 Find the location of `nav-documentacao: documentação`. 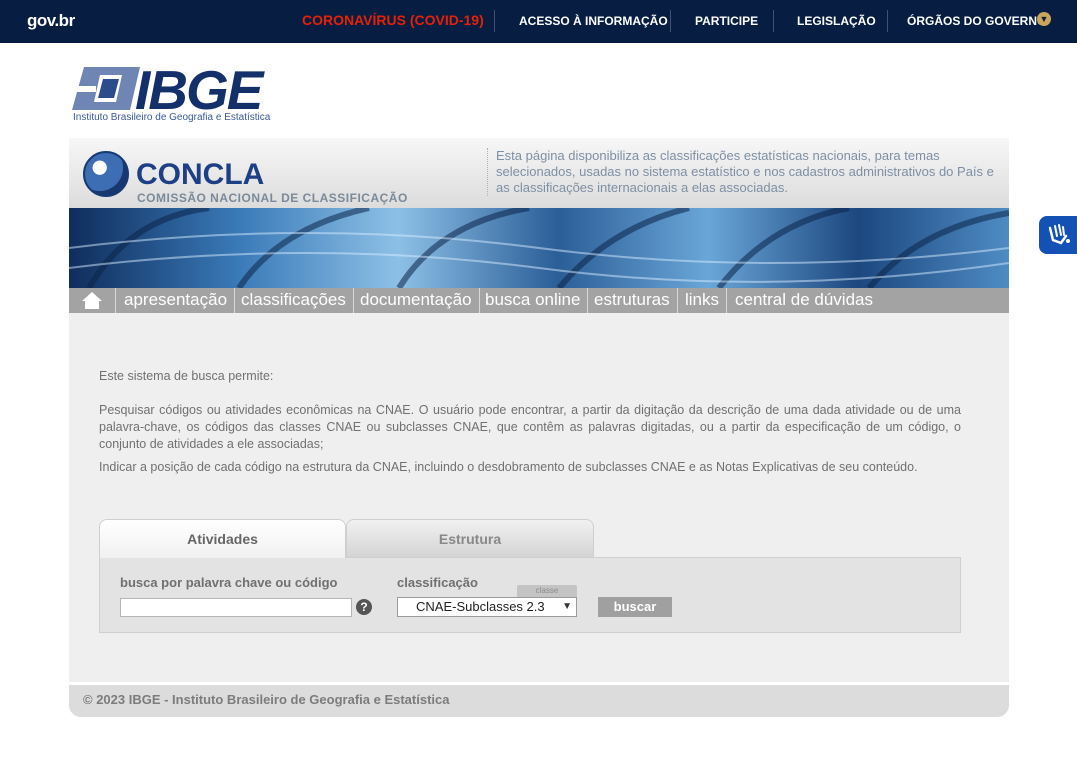

nav-documentacao: documentação is located at coordinates (416, 300).